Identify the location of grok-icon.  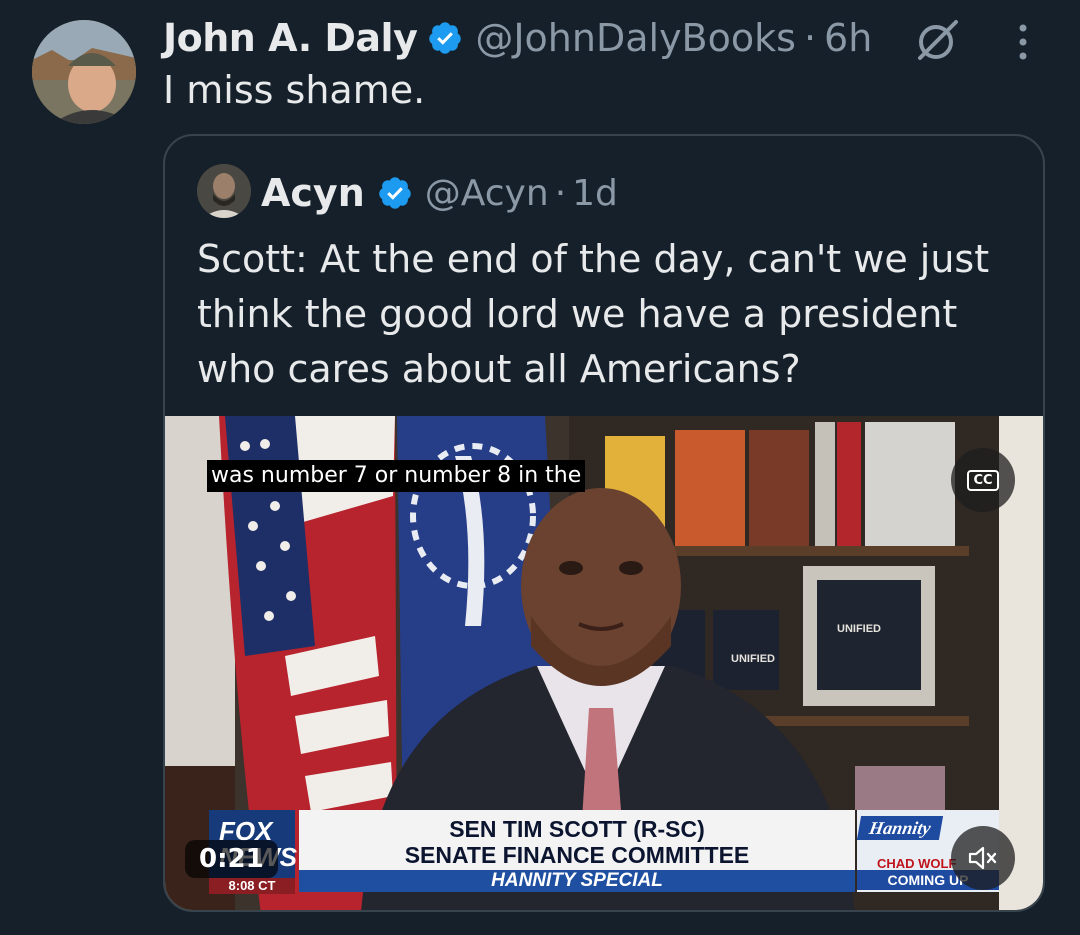
(937, 40).